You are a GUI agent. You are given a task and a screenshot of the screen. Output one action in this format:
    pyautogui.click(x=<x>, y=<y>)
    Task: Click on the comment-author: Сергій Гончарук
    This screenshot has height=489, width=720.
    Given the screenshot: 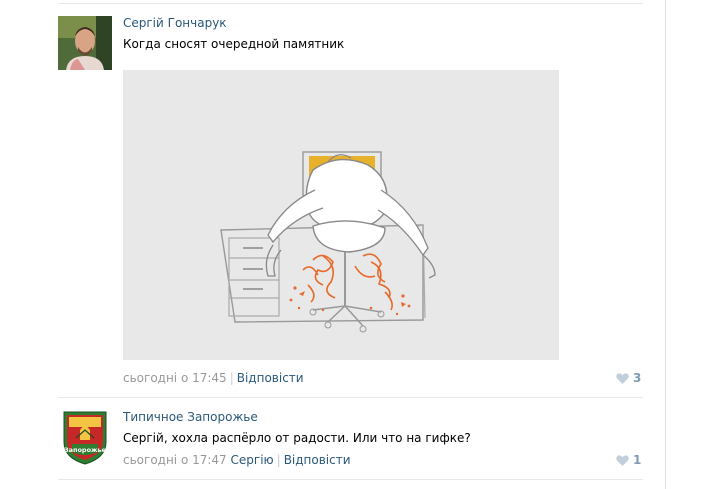 What is the action you would take?
    pyautogui.click(x=175, y=23)
    